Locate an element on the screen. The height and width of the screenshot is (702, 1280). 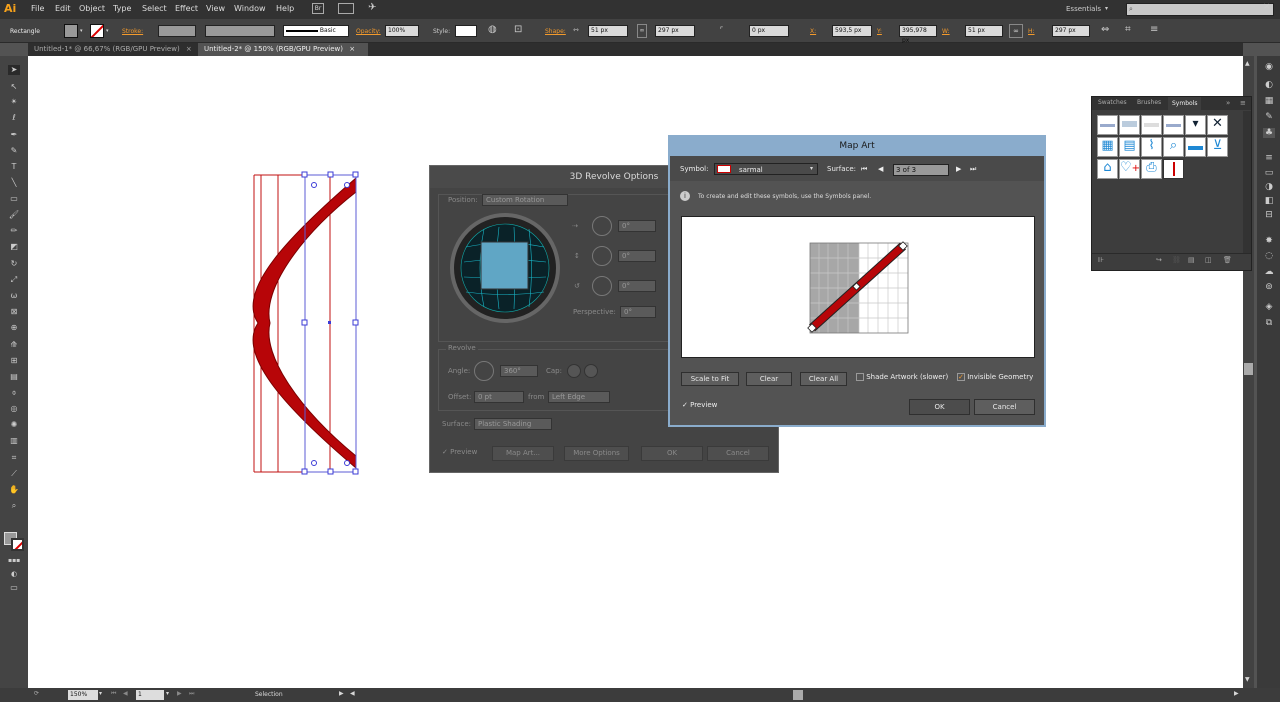
z-rotation-dial is located at coordinates (602, 286).